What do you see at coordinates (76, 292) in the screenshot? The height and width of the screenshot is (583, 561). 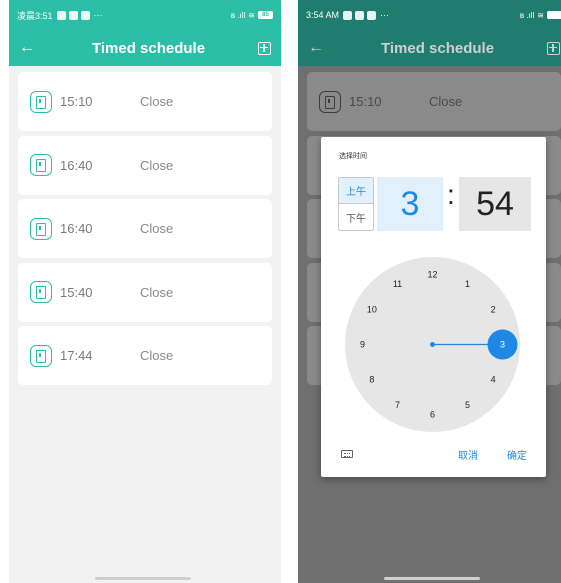 I see `schedule-time: 15:40` at bounding box center [76, 292].